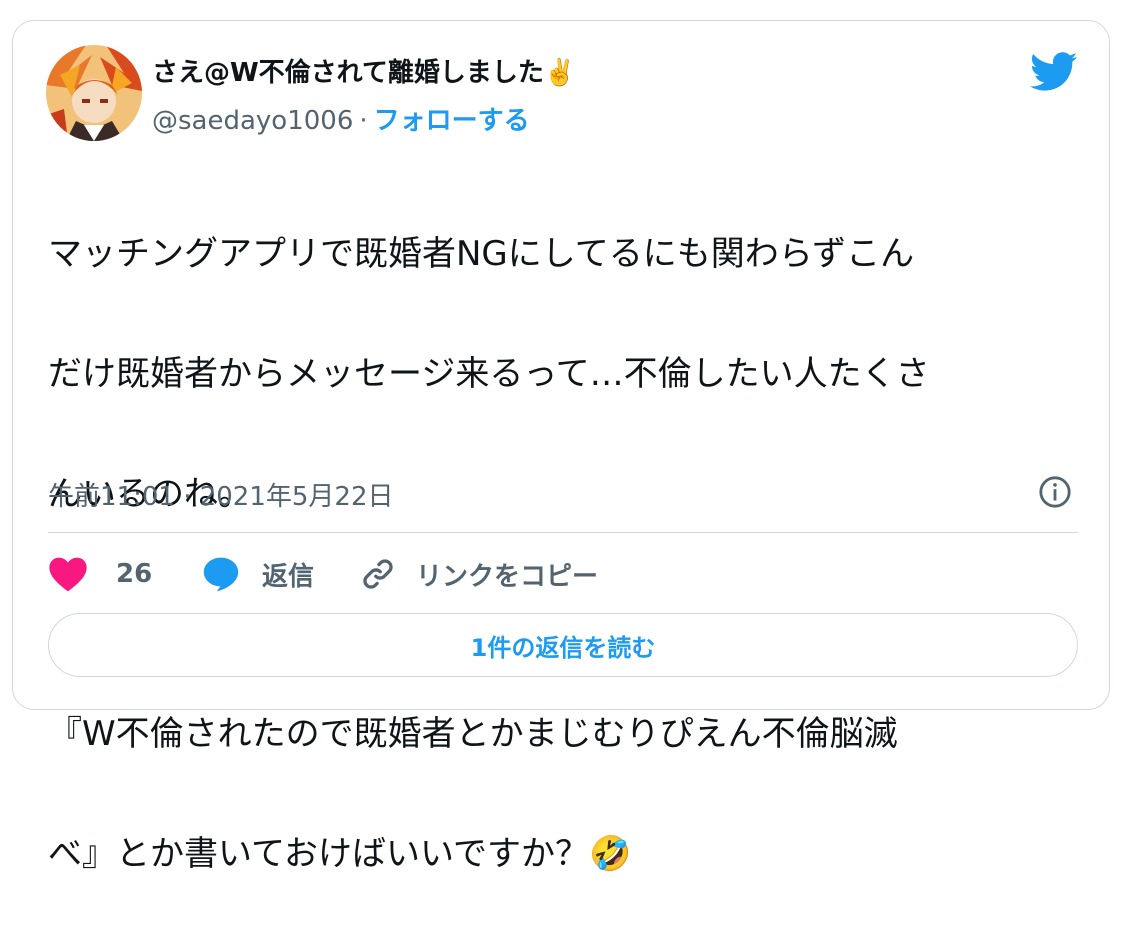 The height and width of the screenshot is (944, 1122). Describe the element at coordinates (1054, 72) in the screenshot. I see `twitter-bird-icon` at that location.